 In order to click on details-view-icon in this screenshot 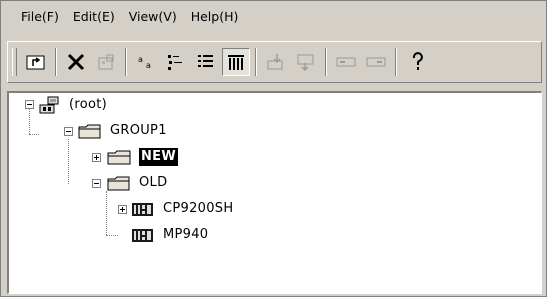, I will do `click(236, 62)`.